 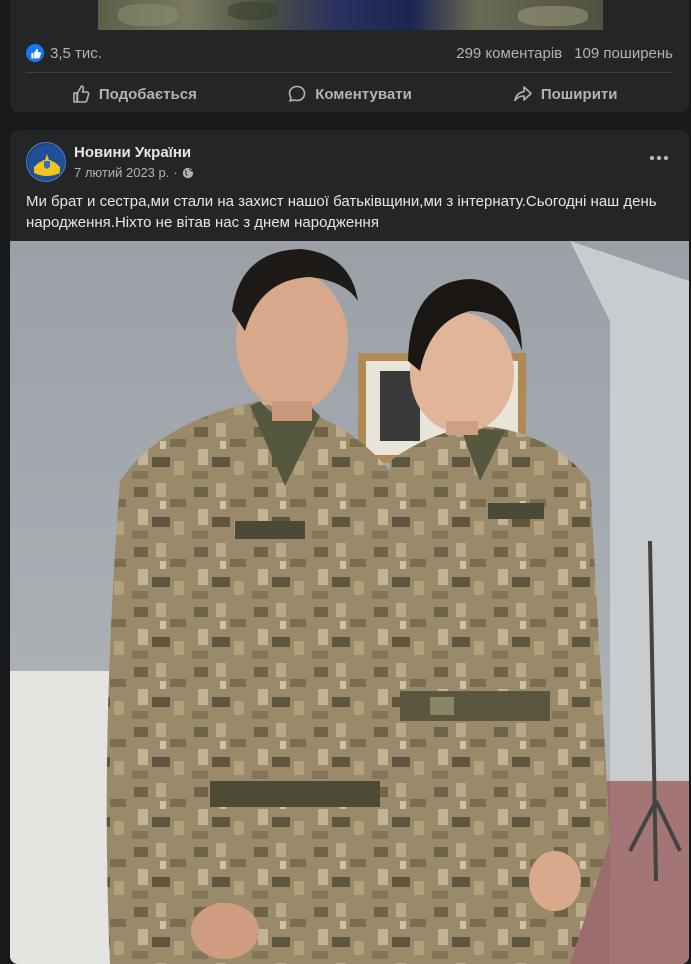 What do you see at coordinates (509, 53) in the screenshot?
I see `comments-count: 299 коментарів` at bounding box center [509, 53].